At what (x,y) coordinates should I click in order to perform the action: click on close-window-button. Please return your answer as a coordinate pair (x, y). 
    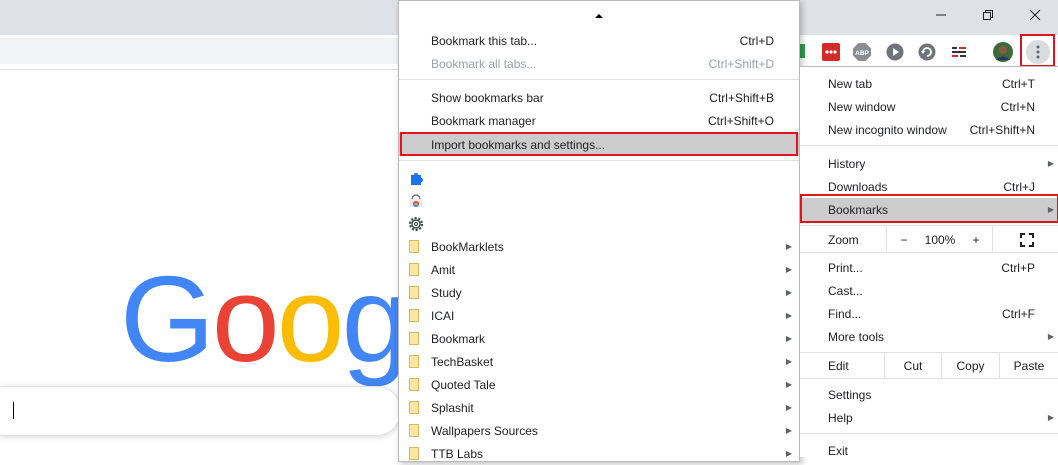
    Looking at the image, I should click on (1035, 15).